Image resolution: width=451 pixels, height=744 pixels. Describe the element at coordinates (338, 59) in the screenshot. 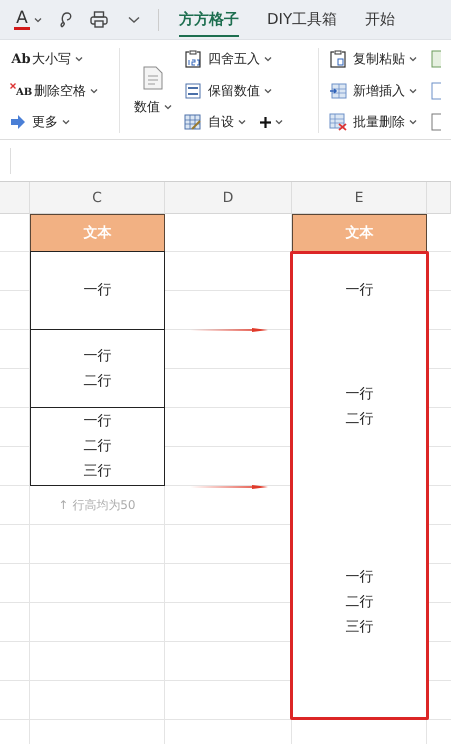

I see `clipboard-icon` at that location.